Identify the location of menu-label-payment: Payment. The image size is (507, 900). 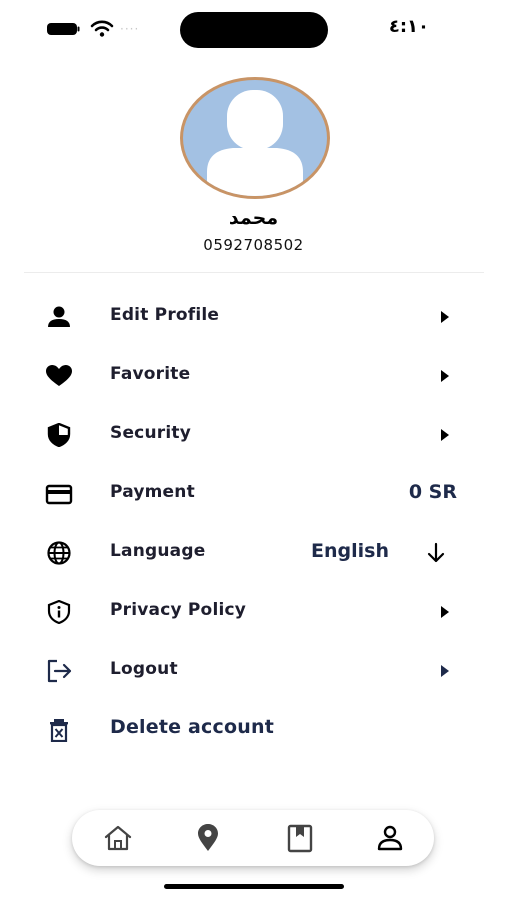
(152, 492).